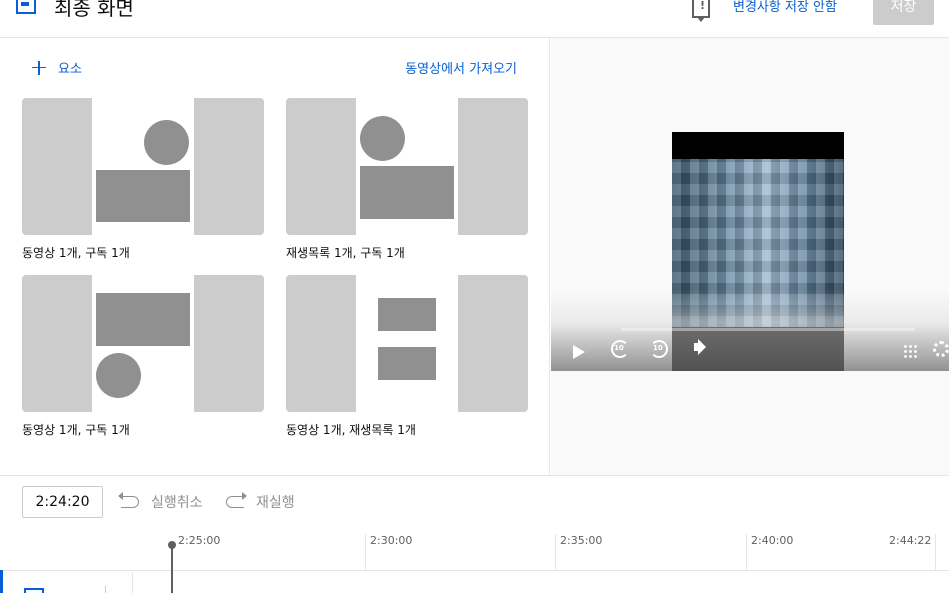  I want to click on rewind-10-icon: 10, so click(620, 349).